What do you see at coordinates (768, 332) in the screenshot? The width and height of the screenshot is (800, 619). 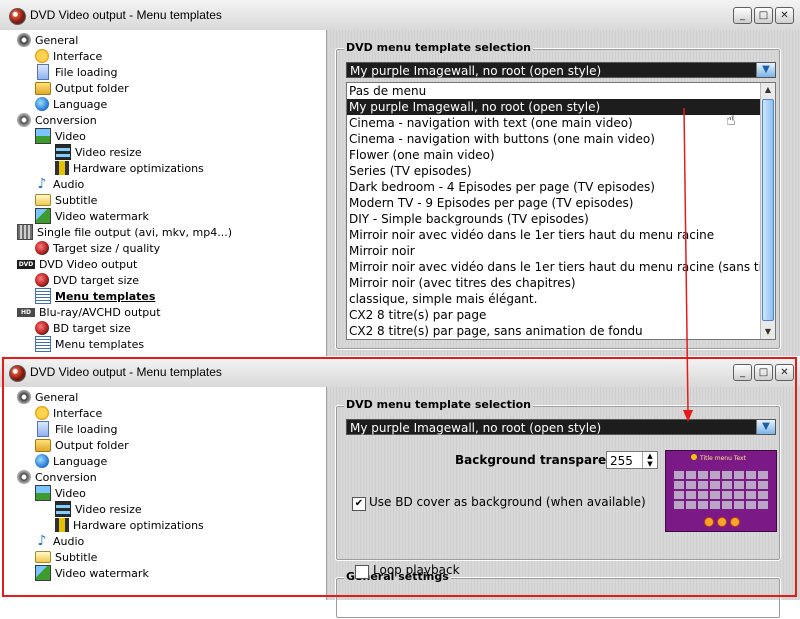 I see `scroll-down-icon: ▼` at bounding box center [768, 332].